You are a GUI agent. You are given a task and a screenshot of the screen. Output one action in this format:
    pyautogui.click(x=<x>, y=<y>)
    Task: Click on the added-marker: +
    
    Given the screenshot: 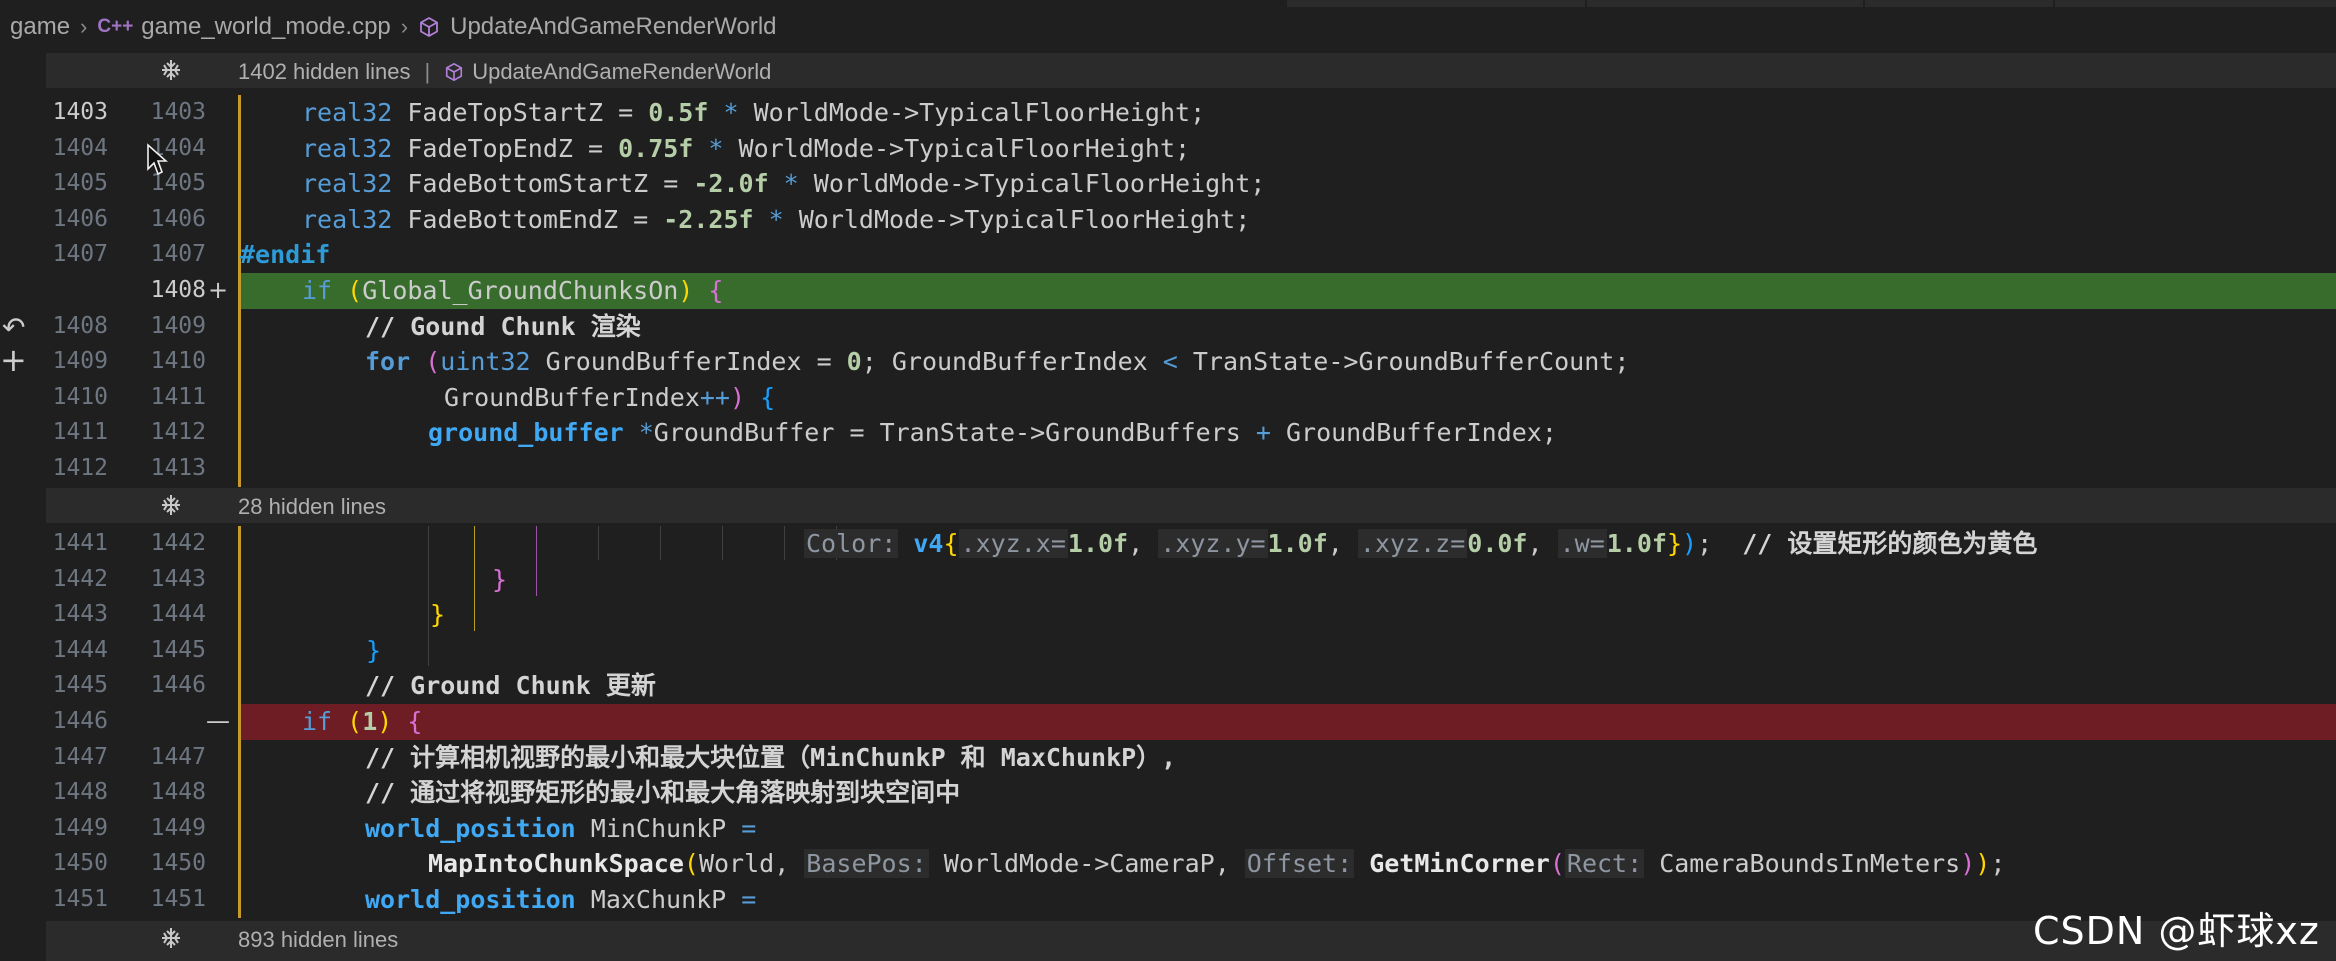 What is the action you would take?
    pyautogui.click(x=218, y=290)
    